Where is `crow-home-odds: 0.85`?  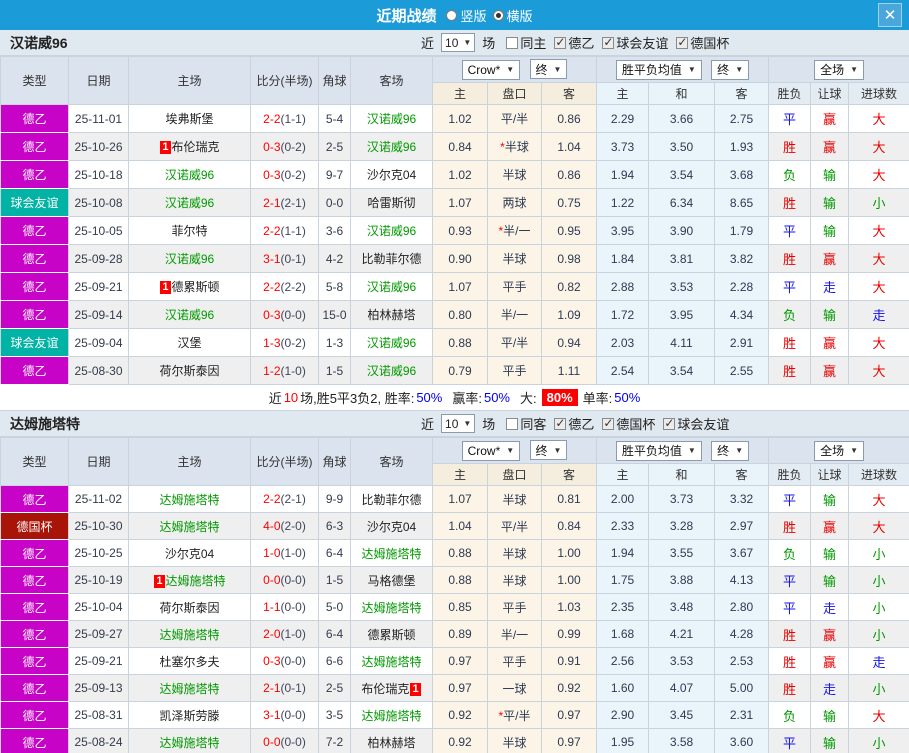 crow-home-odds: 0.85 is located at coordinates (460, 607).